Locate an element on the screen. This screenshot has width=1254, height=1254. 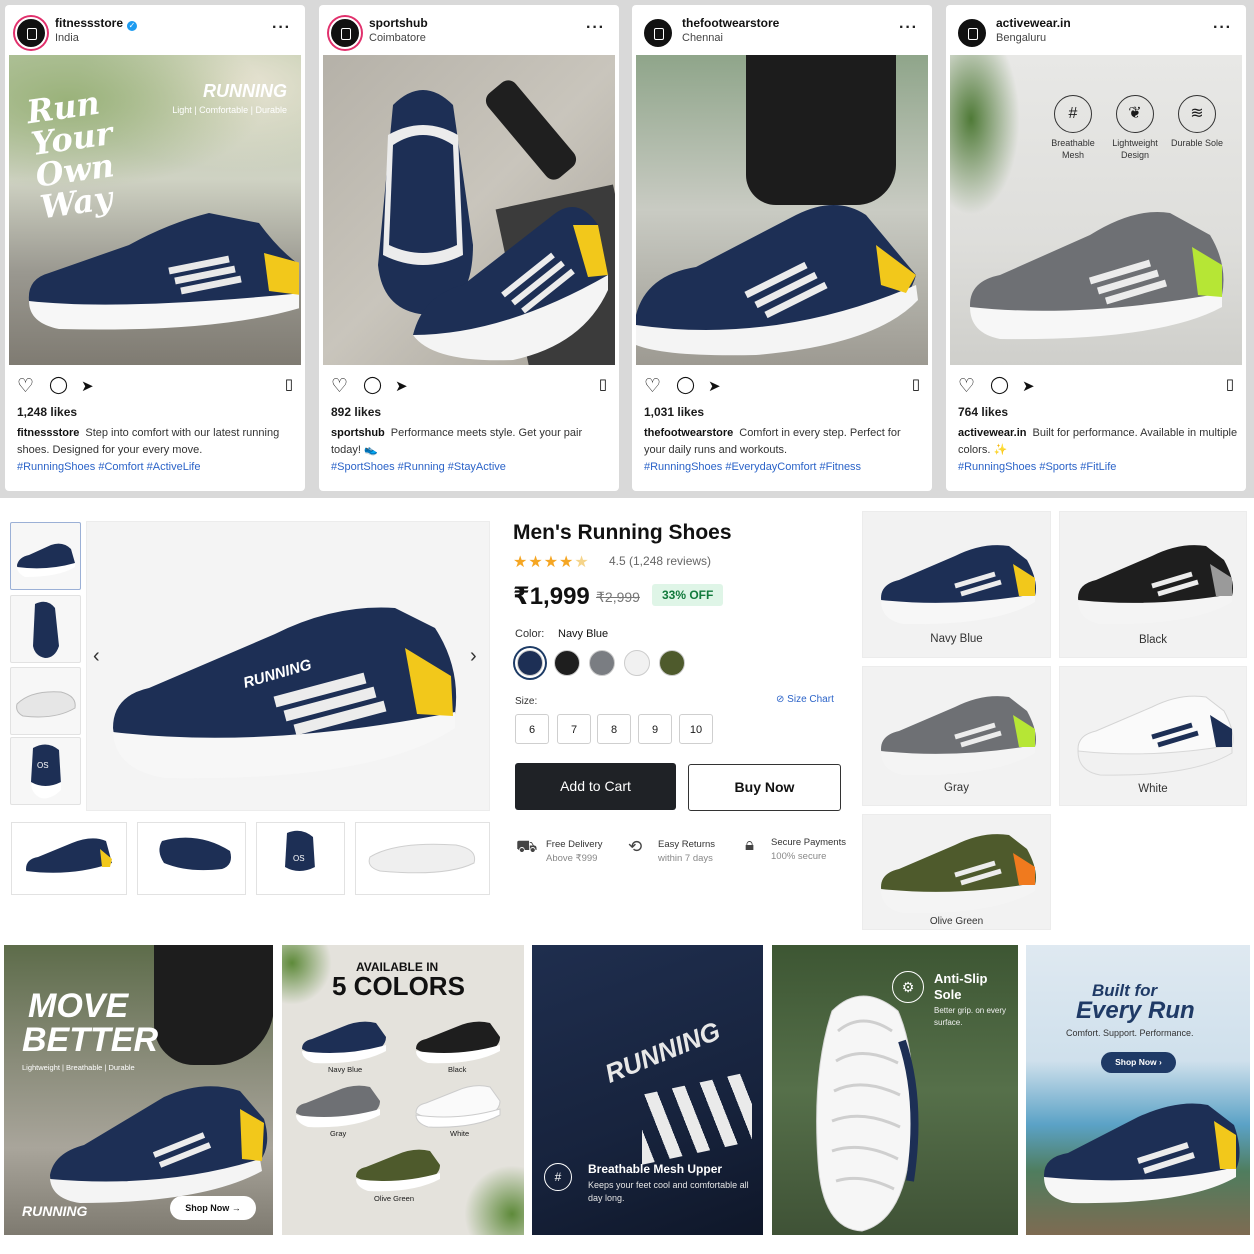
hashtags: #SportShoes #Running #StayActive is located at coordinates (418, 467).